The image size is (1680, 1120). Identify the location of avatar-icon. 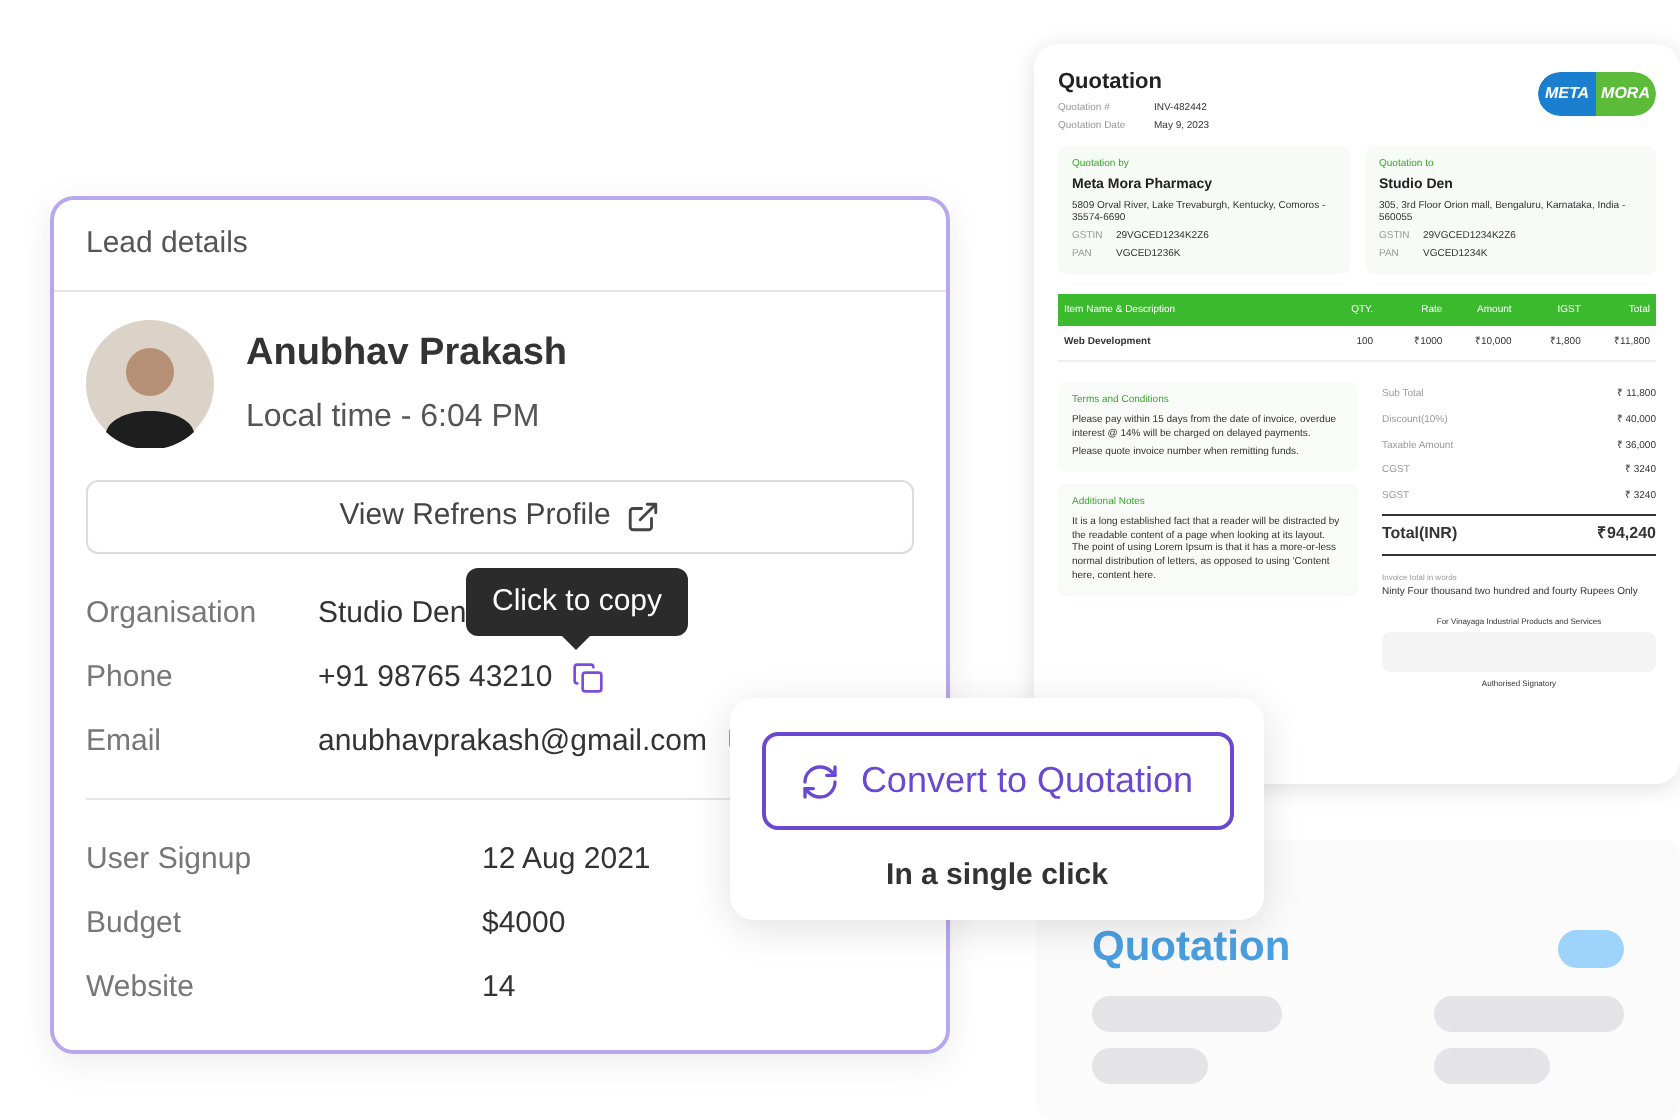
(150, 384).